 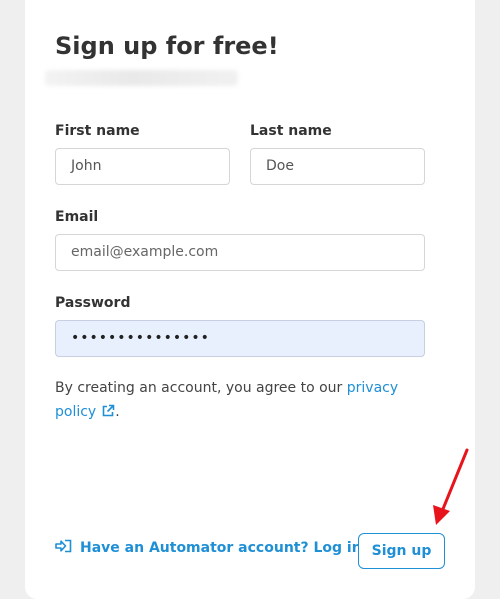 I want to click on blurred-subtitle, so click(x=141, y=78).